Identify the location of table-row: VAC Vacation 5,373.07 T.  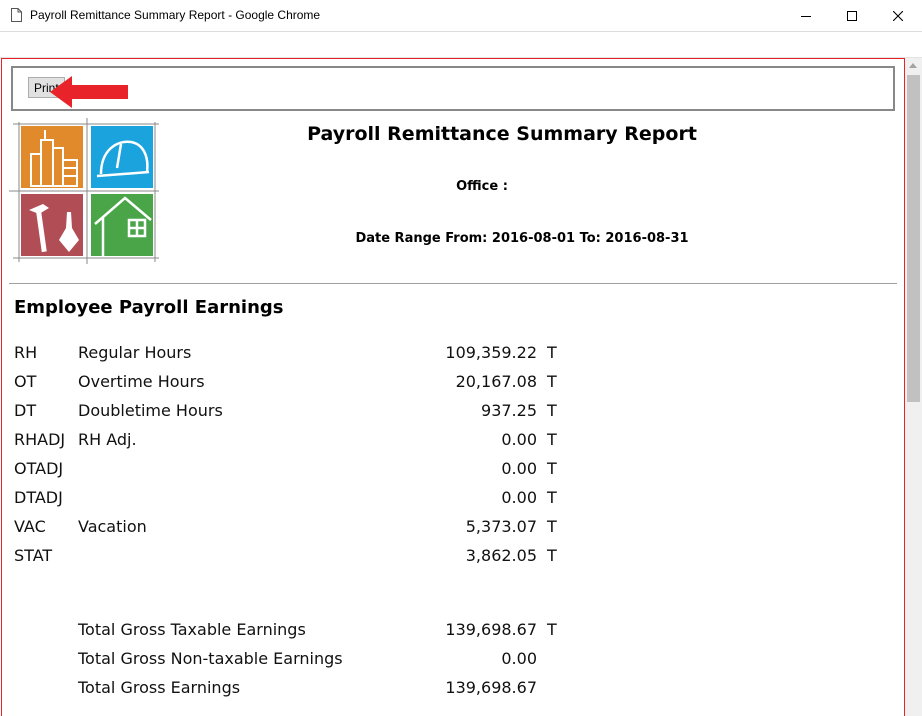
(452, 528).